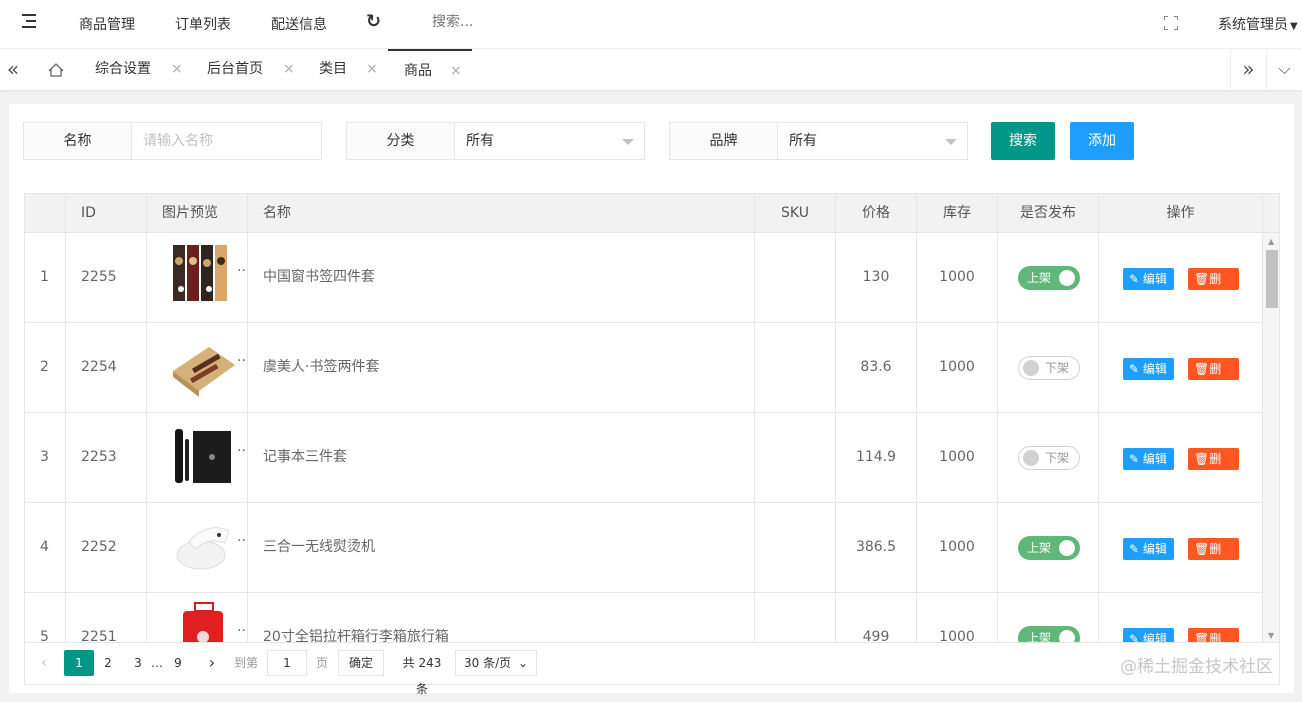  I want to click on row-name: 三合一无线熨烫机, so click(501, 547).